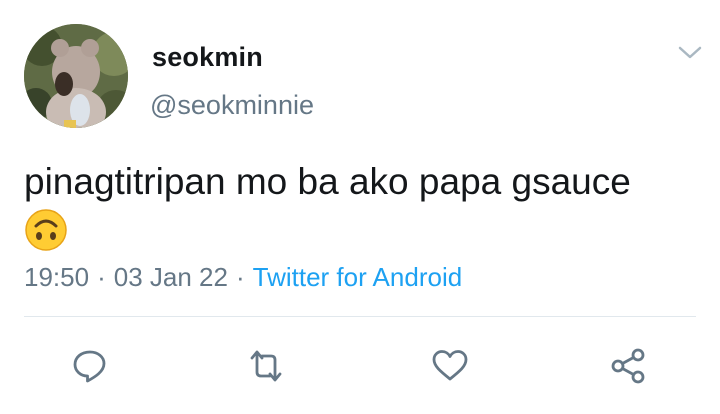 This screenshot has height=414, width=720. What do you see at coordinates (360, 365) in the screenshot?
I see `action-bar` at bounding box center [360, 365].